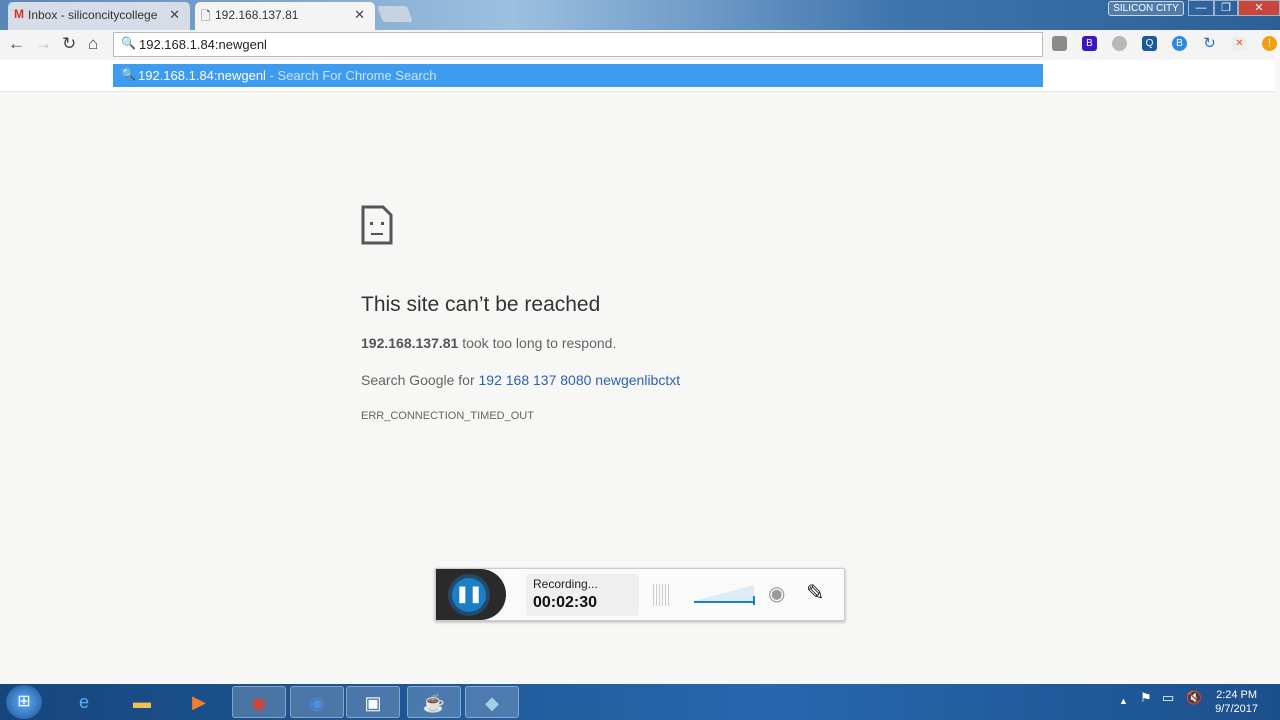 This screenshot has height=720, width=1280. I want to click on alert-extension-icon: !, so click(1269, 43).